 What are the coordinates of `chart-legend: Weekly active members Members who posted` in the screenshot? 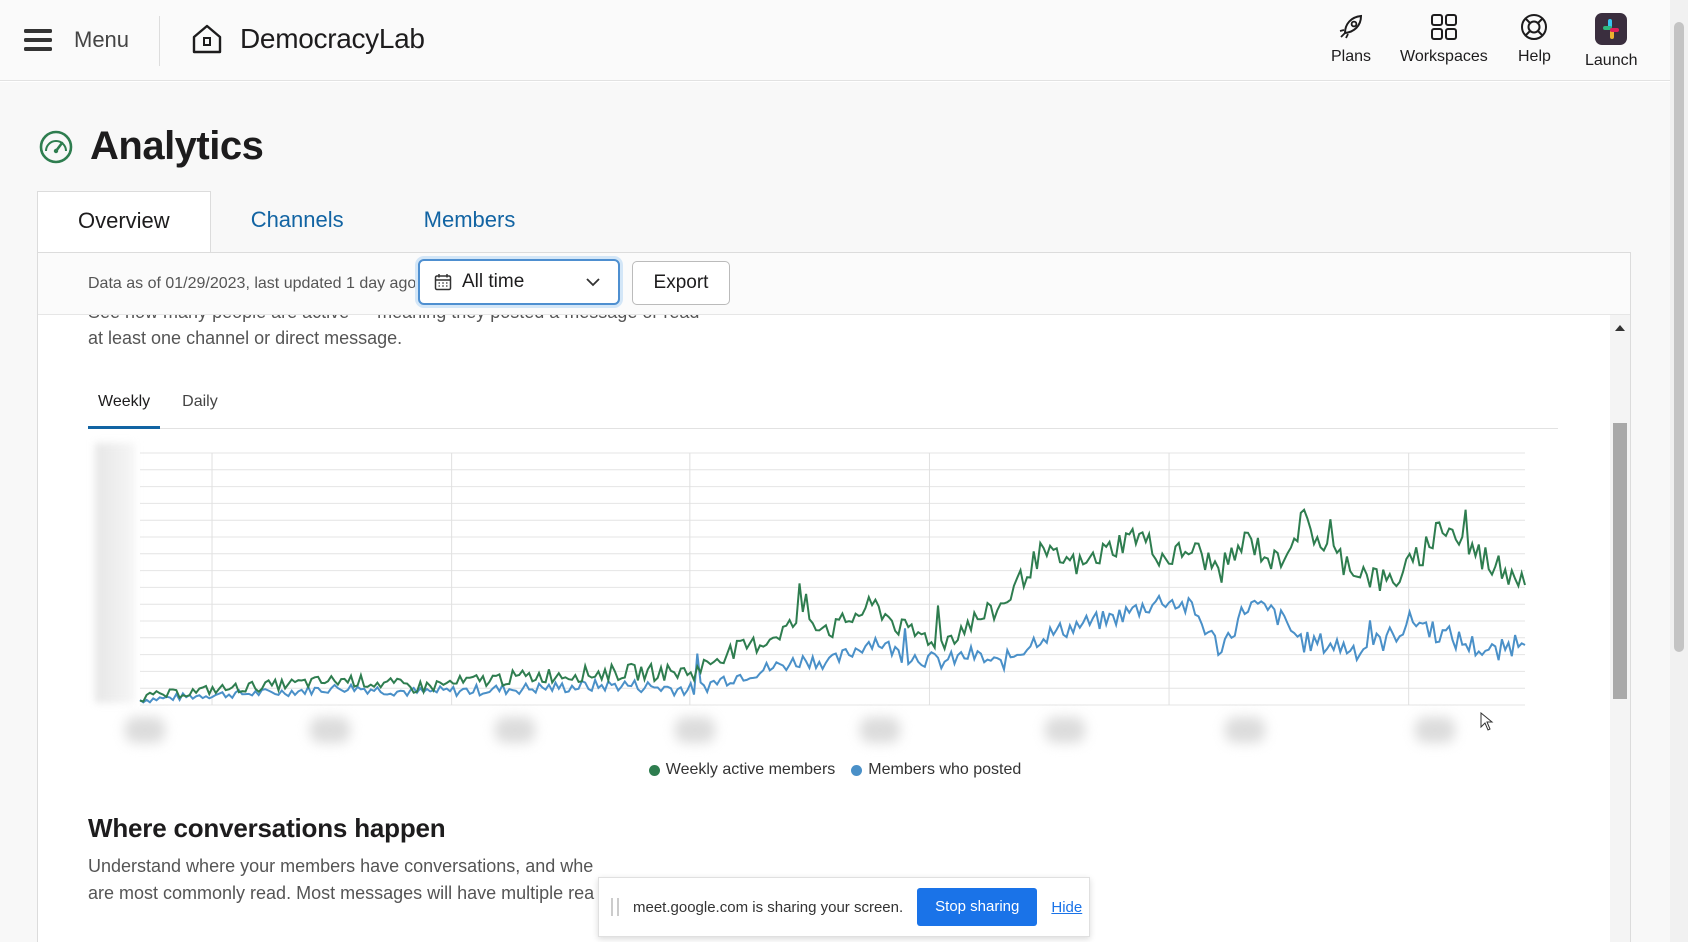 It's located at (835, 770).